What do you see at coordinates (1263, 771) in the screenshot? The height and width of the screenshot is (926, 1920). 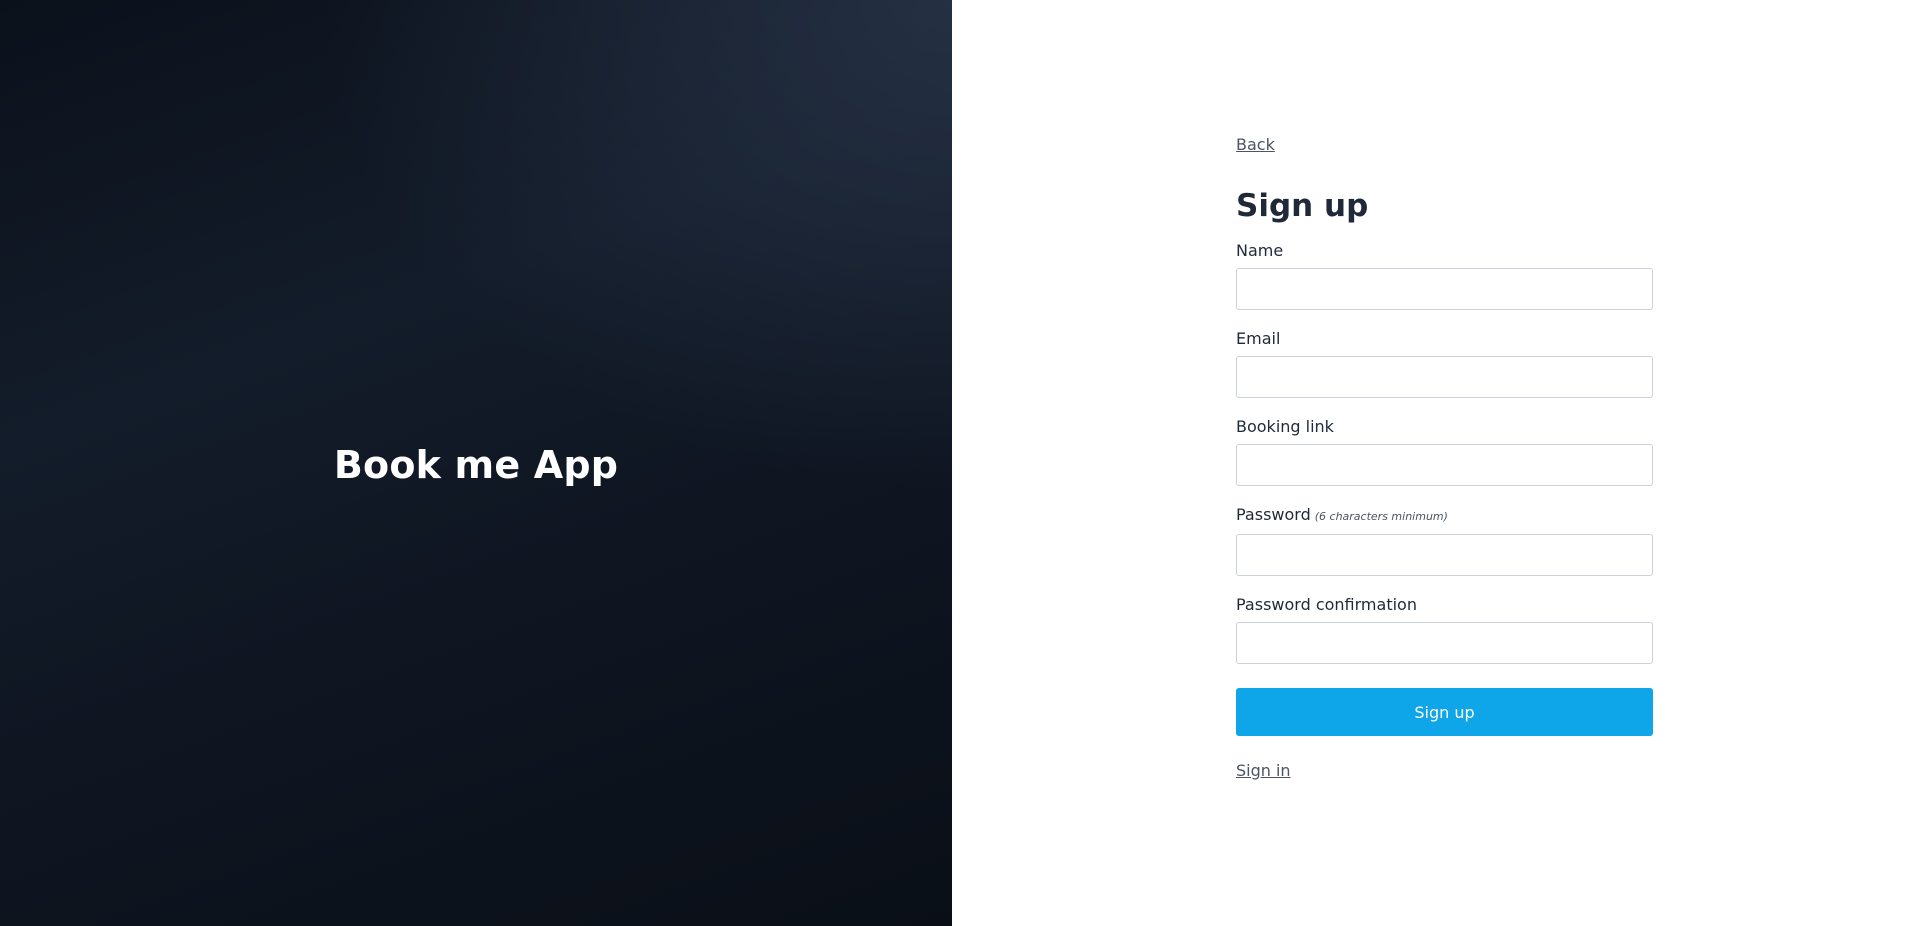 I see `sign-in-link: Sign in` at bounding box center [1263, 771].